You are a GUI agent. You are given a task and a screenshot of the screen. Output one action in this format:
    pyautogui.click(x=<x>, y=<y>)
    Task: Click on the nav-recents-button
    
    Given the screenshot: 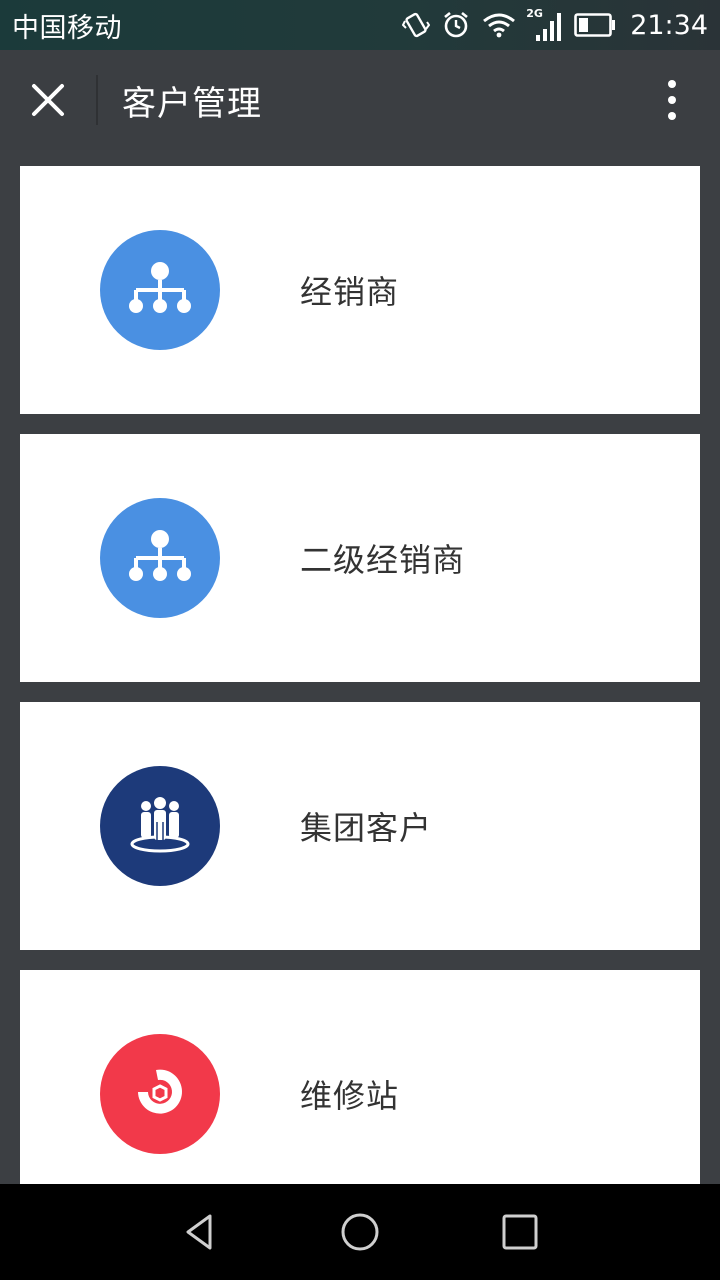 What is the action you would take?
    pyautogui.click(x=520, y=1232)
    